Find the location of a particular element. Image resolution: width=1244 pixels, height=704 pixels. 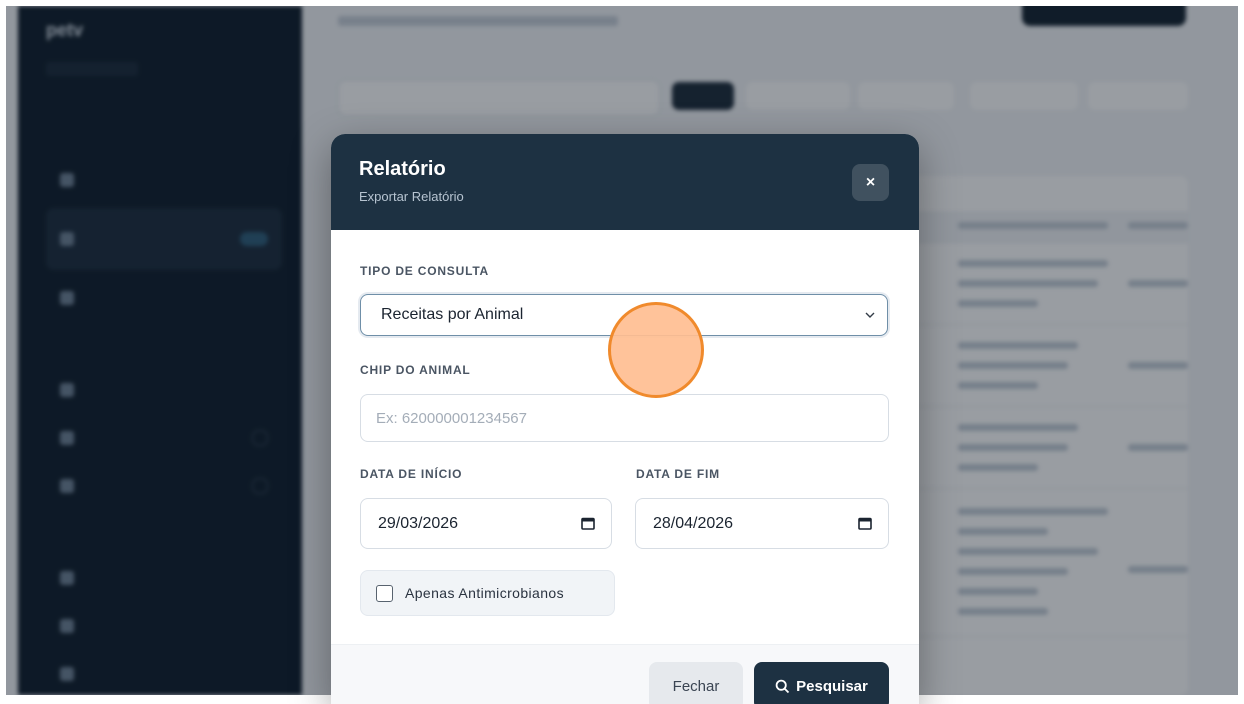

end-date-label: DATA DE FIM is located at coordinates (678, 474).